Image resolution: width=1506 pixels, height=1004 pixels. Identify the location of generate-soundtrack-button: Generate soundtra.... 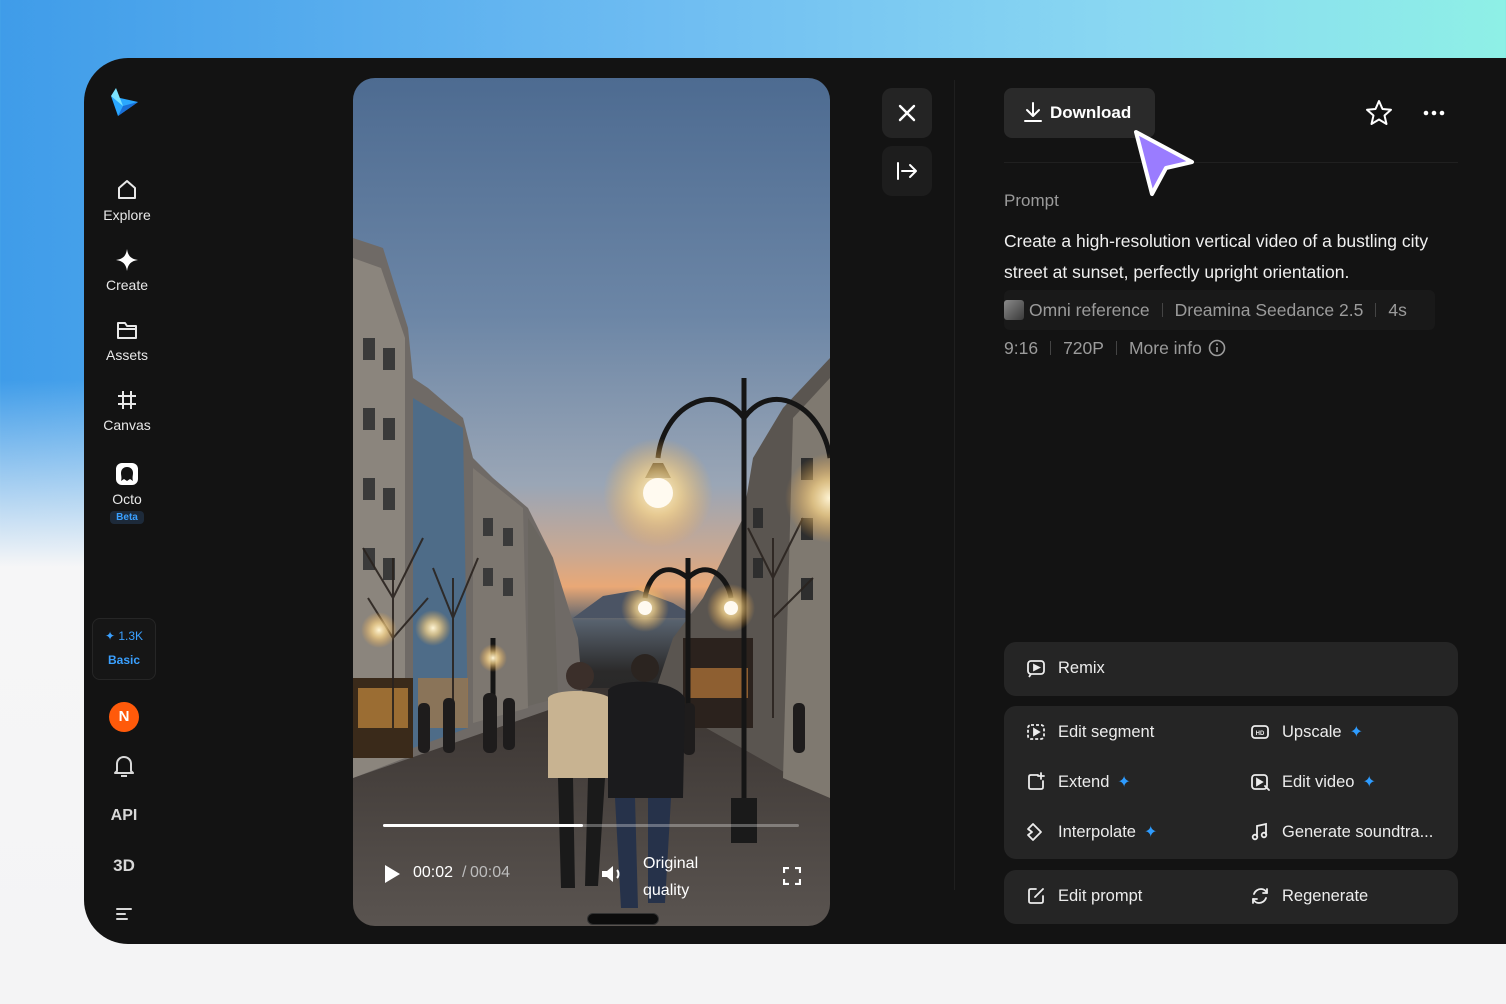
(1341, 832).